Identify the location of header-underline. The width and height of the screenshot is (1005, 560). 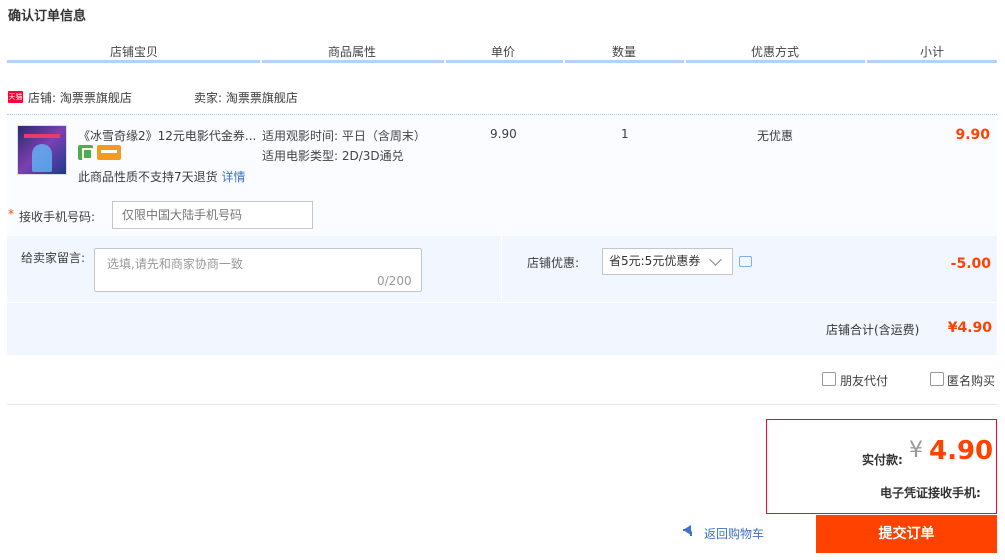
(502, 61).